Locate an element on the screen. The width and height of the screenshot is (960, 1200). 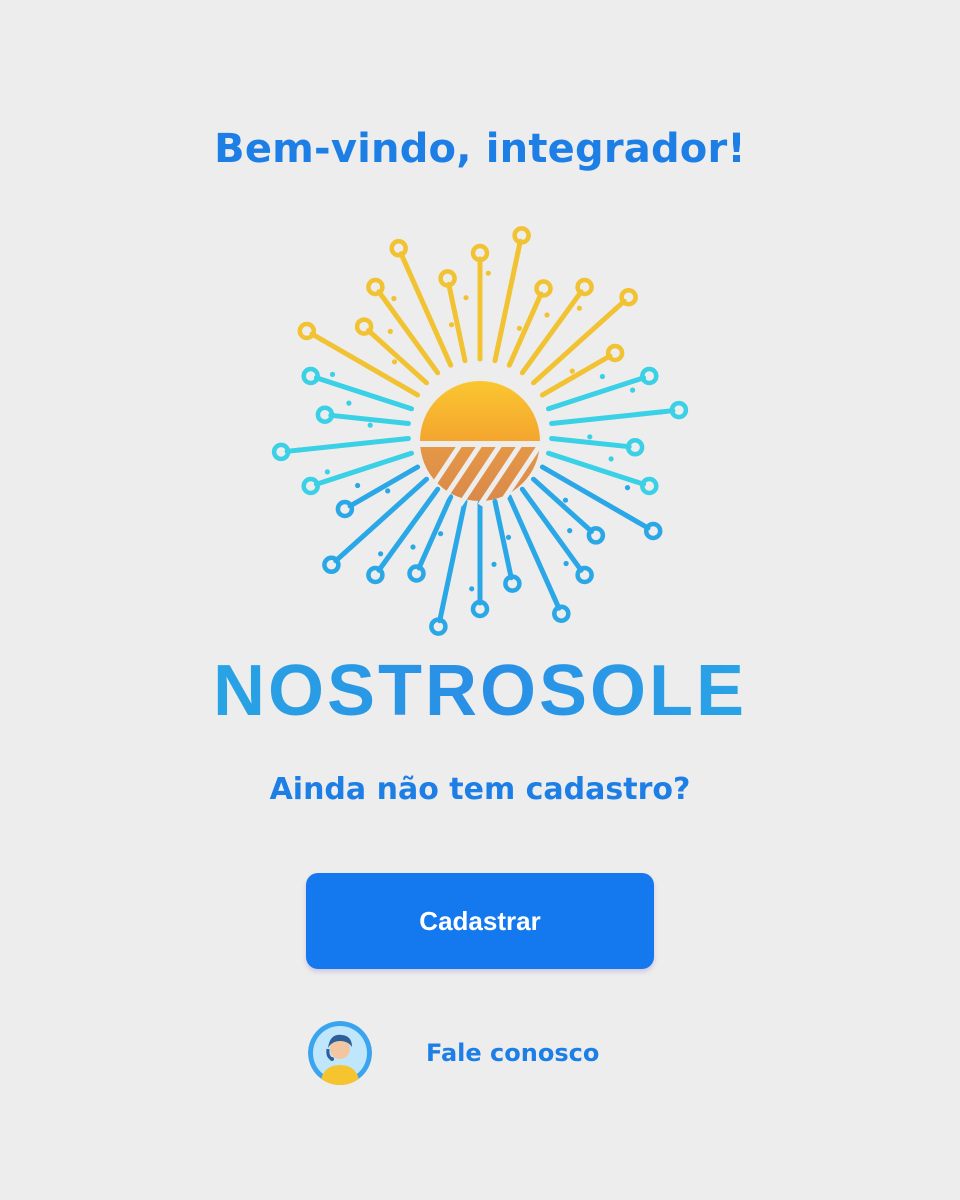
brand-wordmark: NOSTROSOLE is located at coordinates (480, 691).